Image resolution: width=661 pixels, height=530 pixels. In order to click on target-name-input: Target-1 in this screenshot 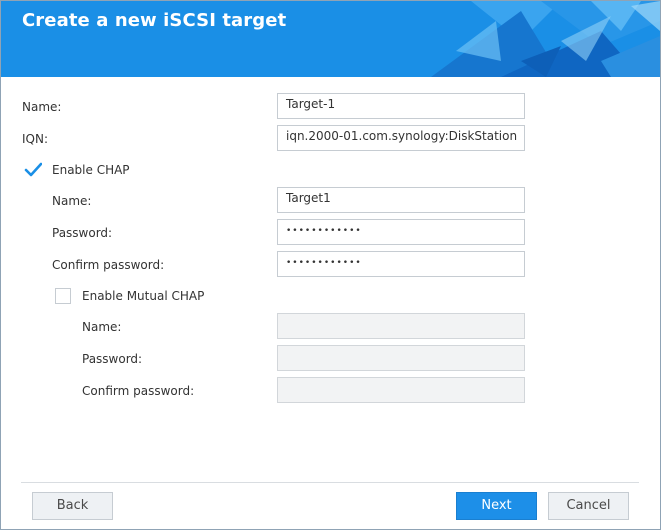, I will do `click(401, 106)`.